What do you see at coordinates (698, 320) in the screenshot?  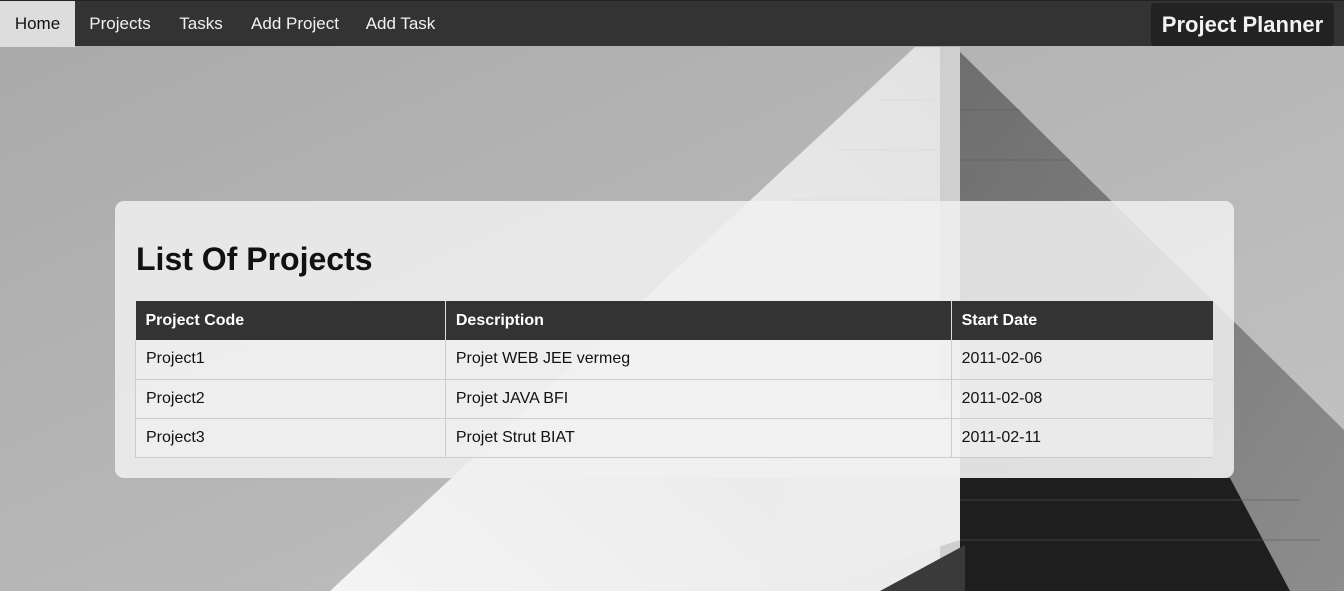 I see `column-header-description: Description` at bounding box center [698, 320].